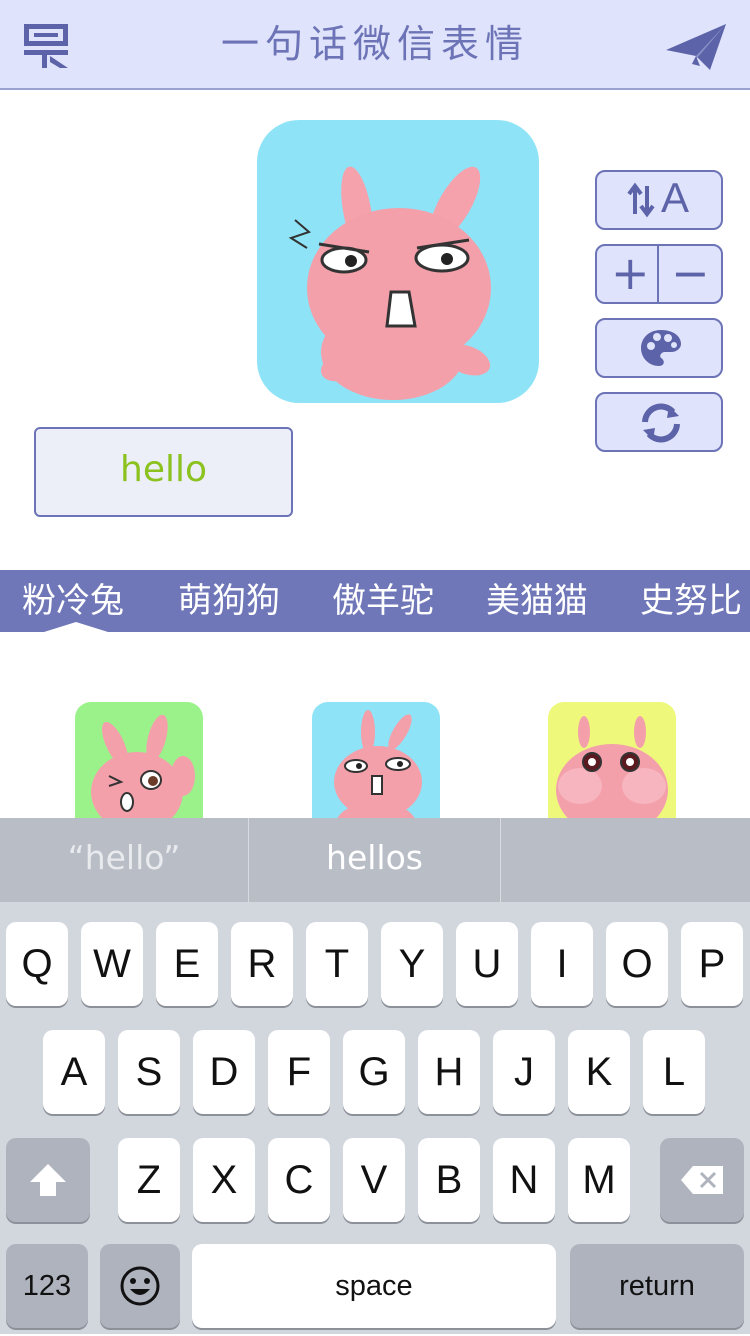 This screenshot has width=750, height=1336. What do you see at coordinates (299, 1072) in the screenshot?
I see `key-f: F` at bounding box center [299, 1072].